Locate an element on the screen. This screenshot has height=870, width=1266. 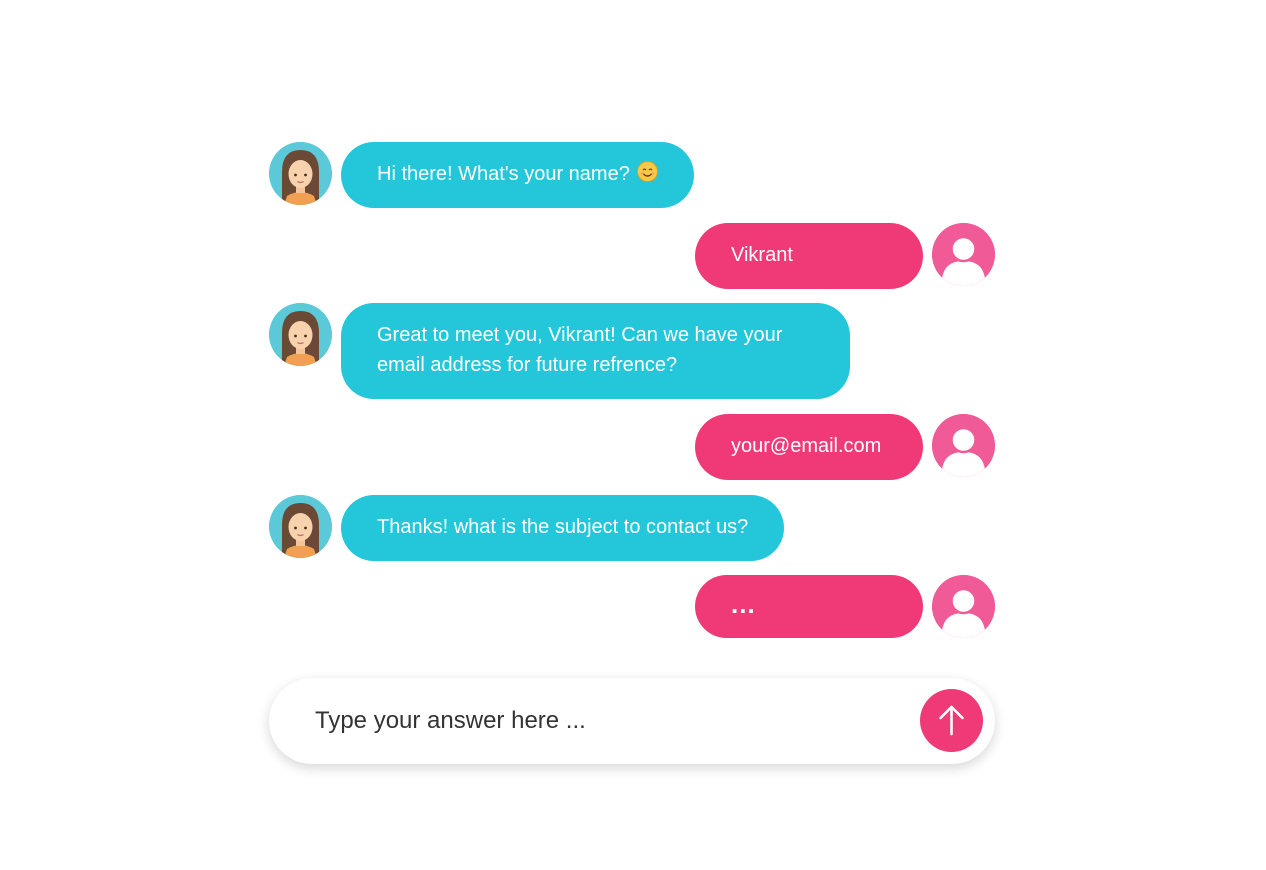
user-message-bubble: Vikrant is located at coordinates (809, 256).